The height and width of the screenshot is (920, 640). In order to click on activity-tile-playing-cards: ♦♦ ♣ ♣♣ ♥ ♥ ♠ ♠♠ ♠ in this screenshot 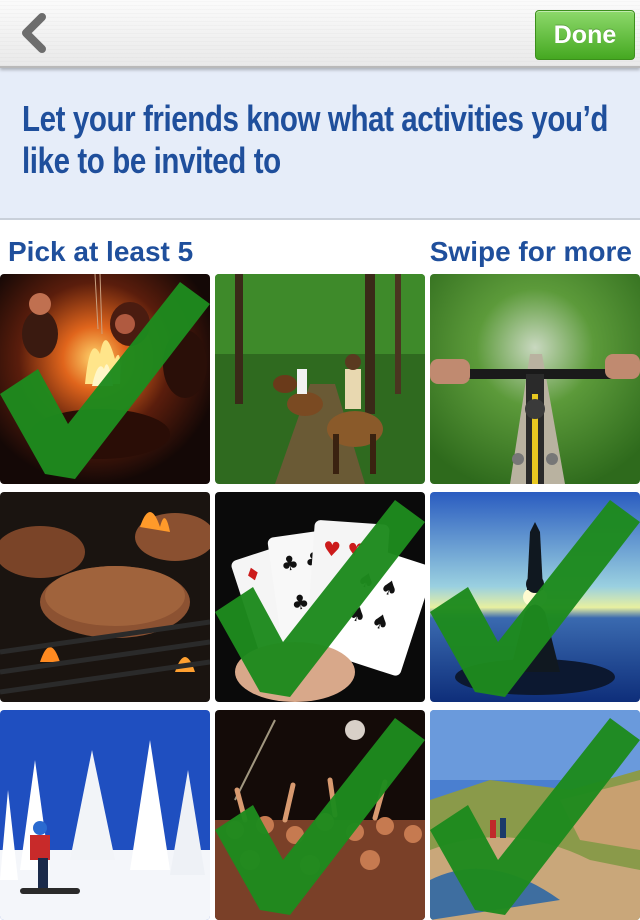, I will do `click(320, 597)`.